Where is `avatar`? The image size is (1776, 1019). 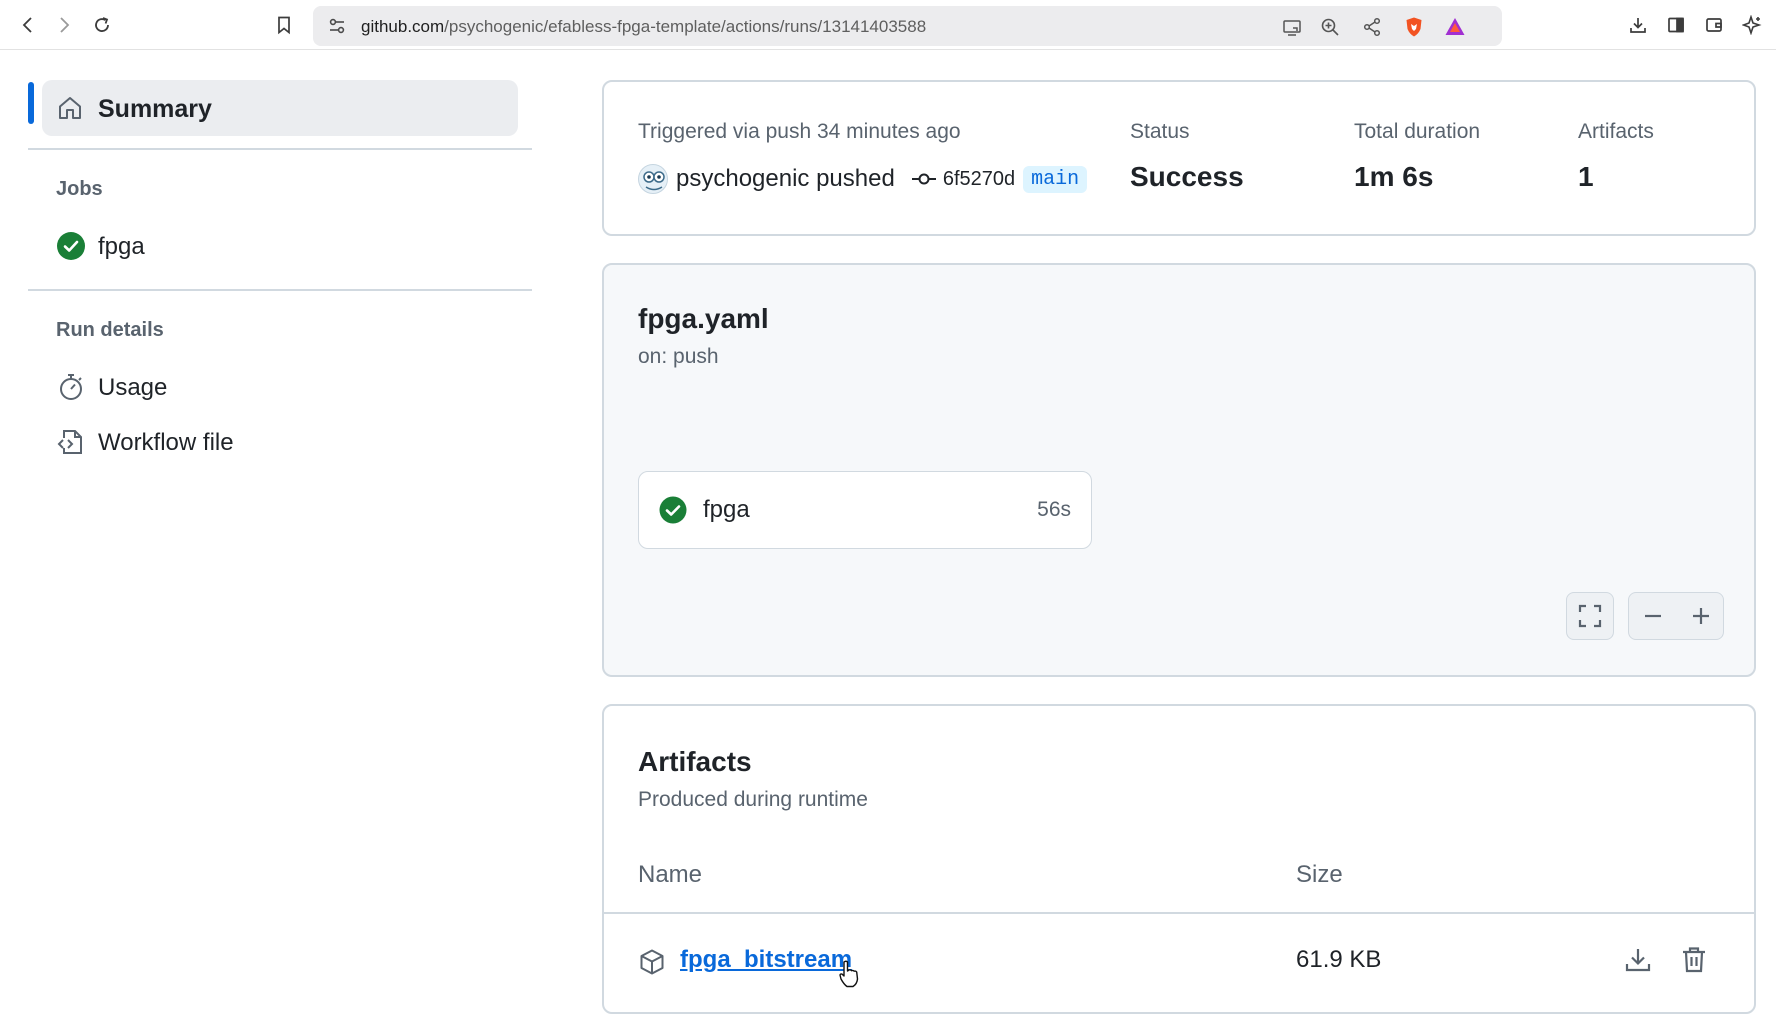
avatar is located at coordinates (653, 179).